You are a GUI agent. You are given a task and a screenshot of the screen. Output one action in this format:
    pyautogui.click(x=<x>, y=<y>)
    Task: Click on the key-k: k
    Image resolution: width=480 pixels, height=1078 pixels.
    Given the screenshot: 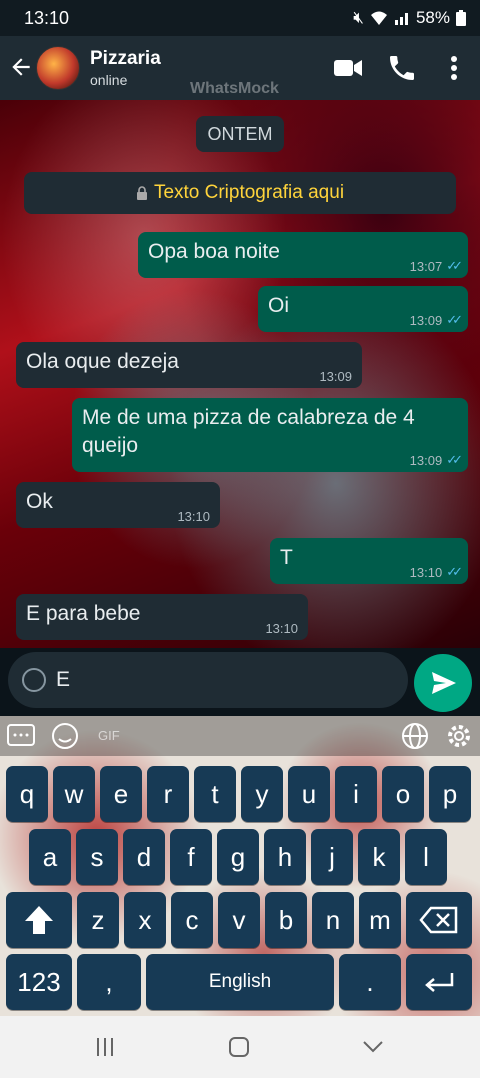 What is the action you would take?
    pyautogui.click(x=379, y=857)
    